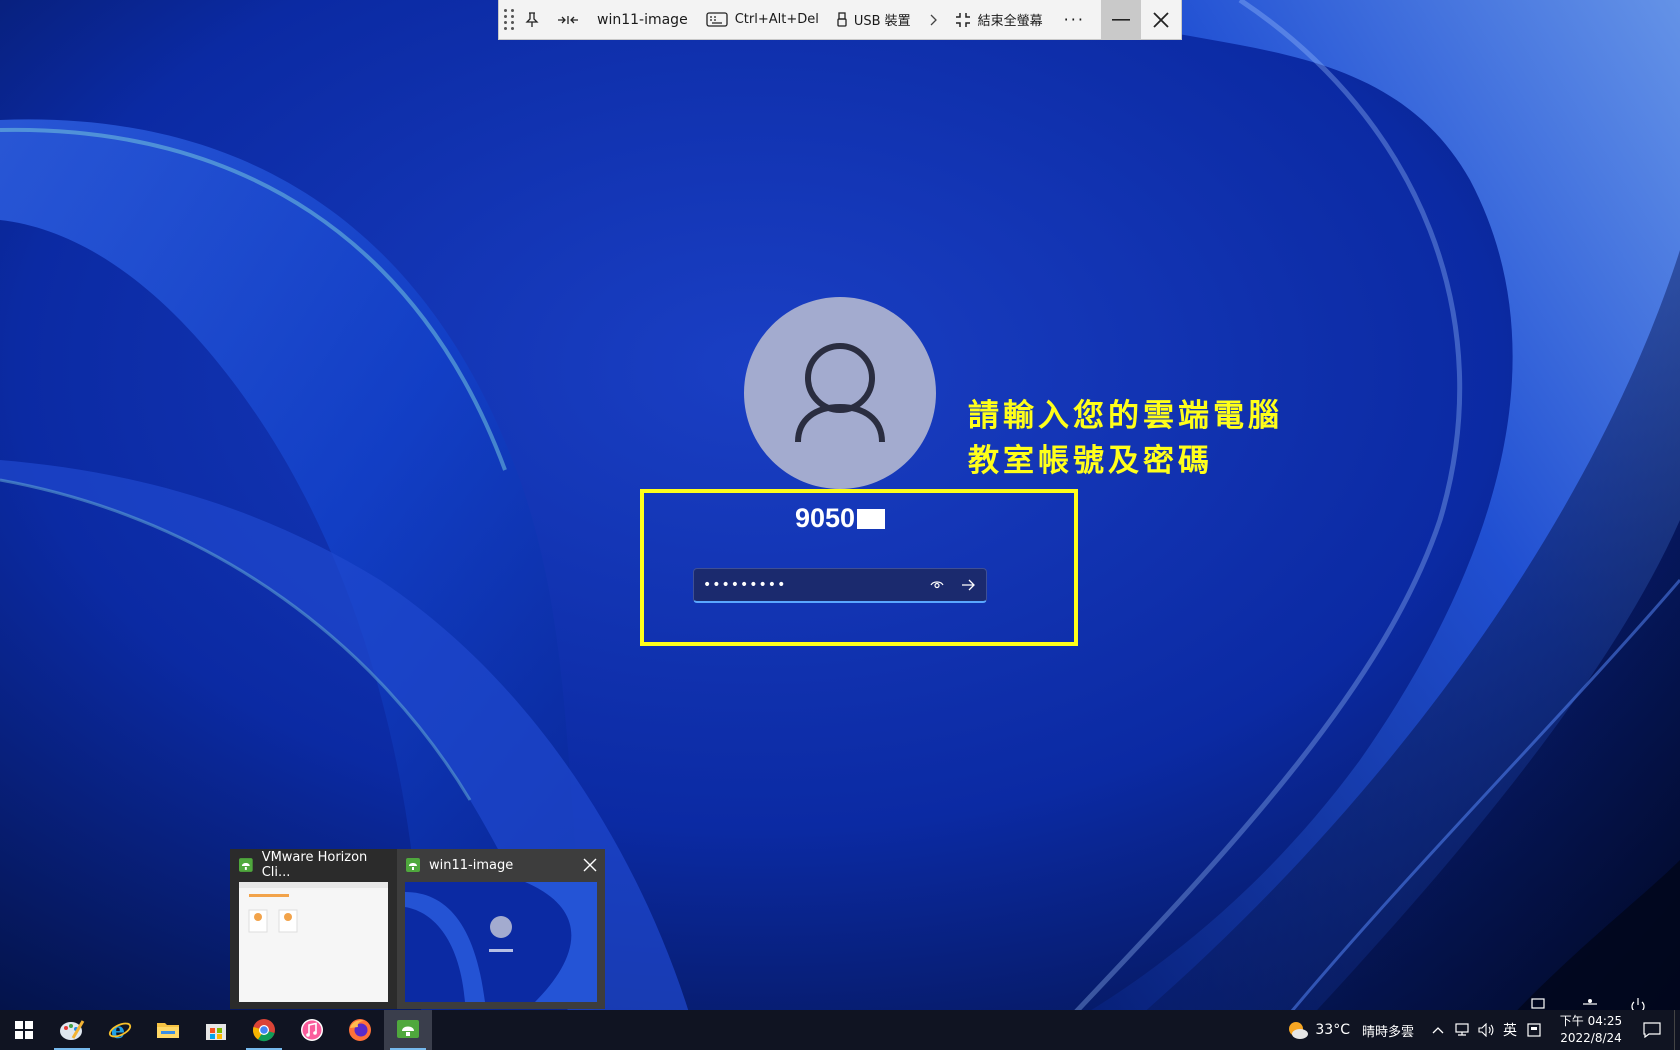  I want to click on taskbar-horizon-client, so click(408, 1030).